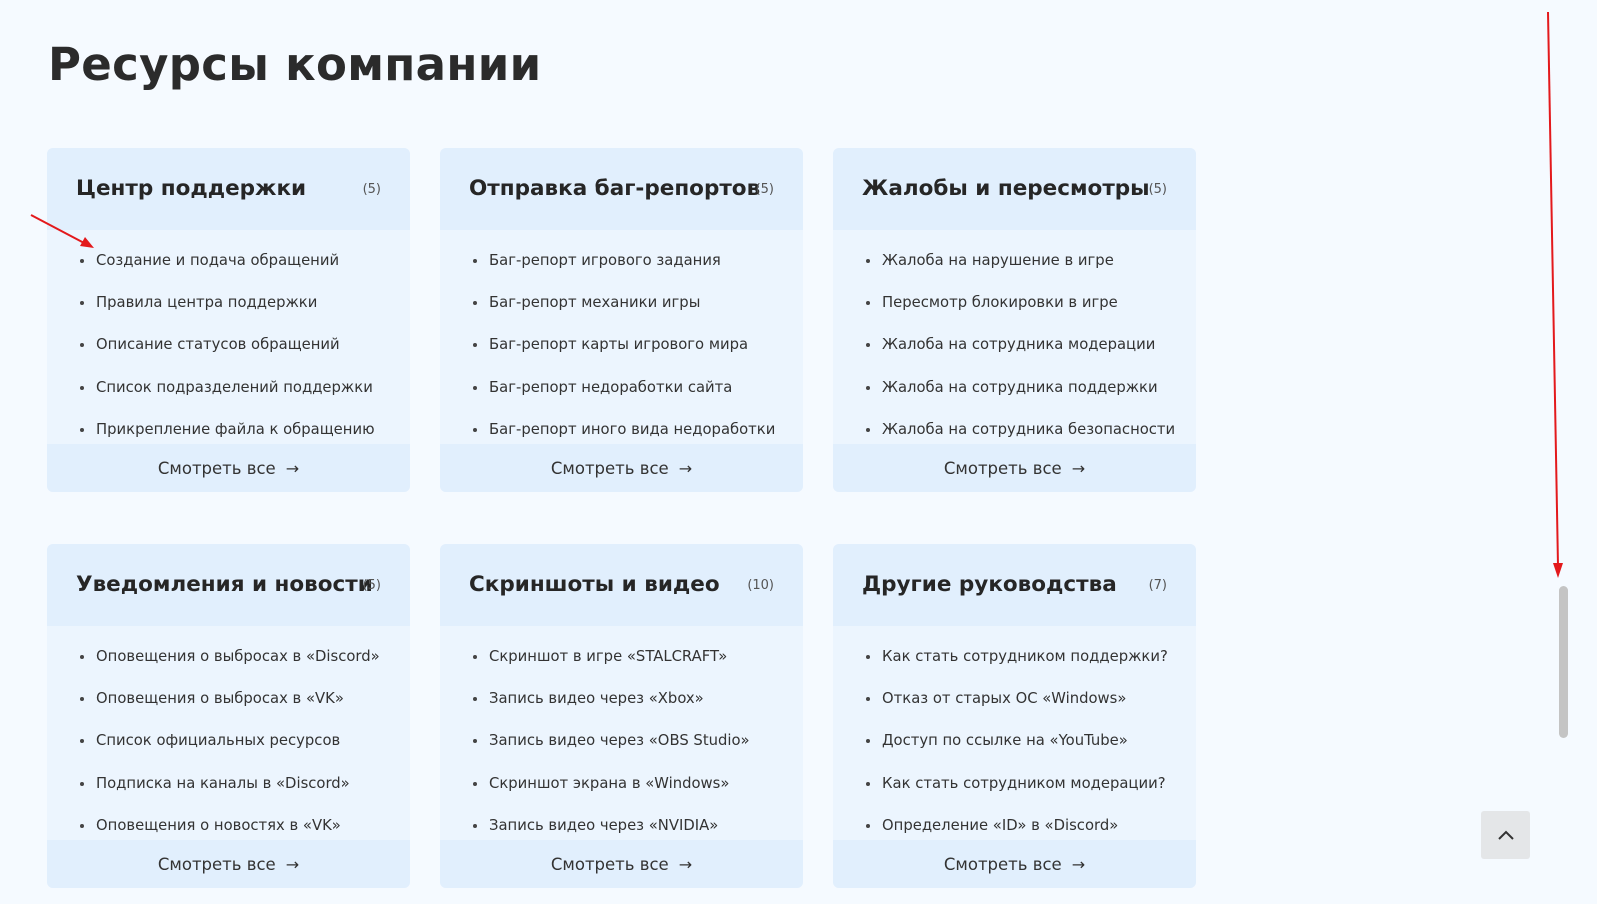  I want to click on card-header: Отправка баг-репортов (5), so click(621, 189).